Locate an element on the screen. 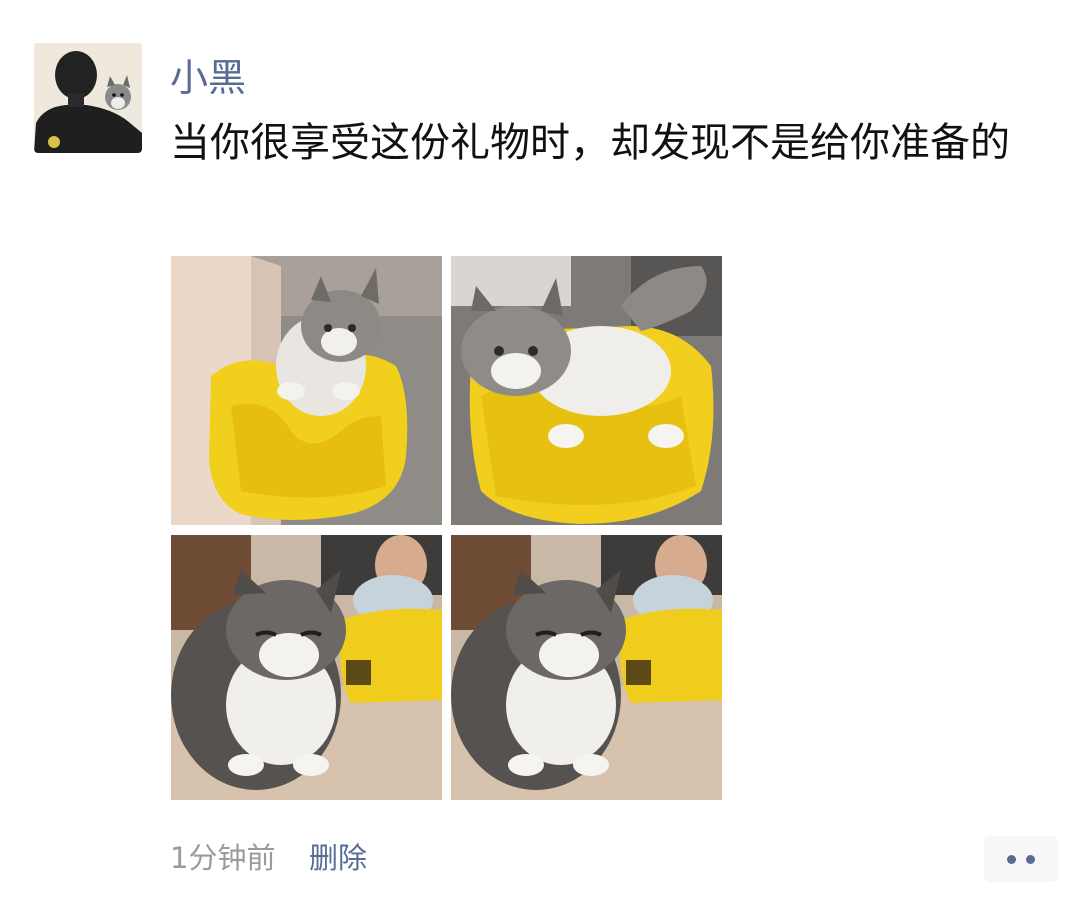 The image size is (1080, 907). author-name: 小黑 is located at coordinates (208, 78).